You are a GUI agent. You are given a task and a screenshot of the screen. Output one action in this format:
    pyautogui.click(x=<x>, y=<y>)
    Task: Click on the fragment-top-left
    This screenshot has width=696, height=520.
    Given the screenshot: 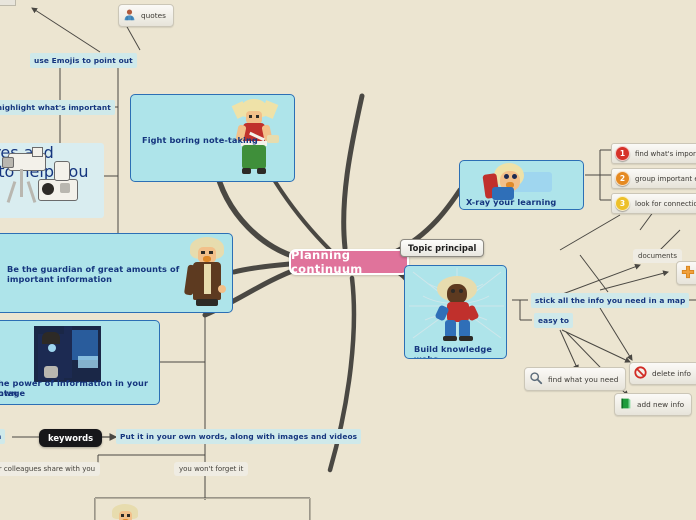 What is the action you would take?
    pyautogui.click(x=8, y=3)
    